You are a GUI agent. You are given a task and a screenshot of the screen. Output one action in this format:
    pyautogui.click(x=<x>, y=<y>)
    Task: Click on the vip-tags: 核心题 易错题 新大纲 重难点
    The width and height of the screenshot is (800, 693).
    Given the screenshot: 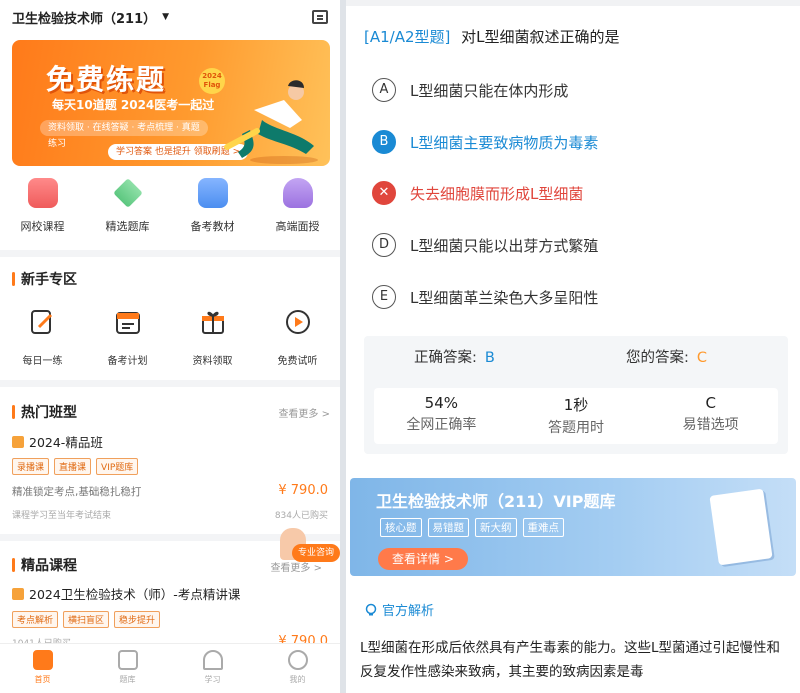 What is the action you would take?
    pyautogui.click(x=472, y=527)
    